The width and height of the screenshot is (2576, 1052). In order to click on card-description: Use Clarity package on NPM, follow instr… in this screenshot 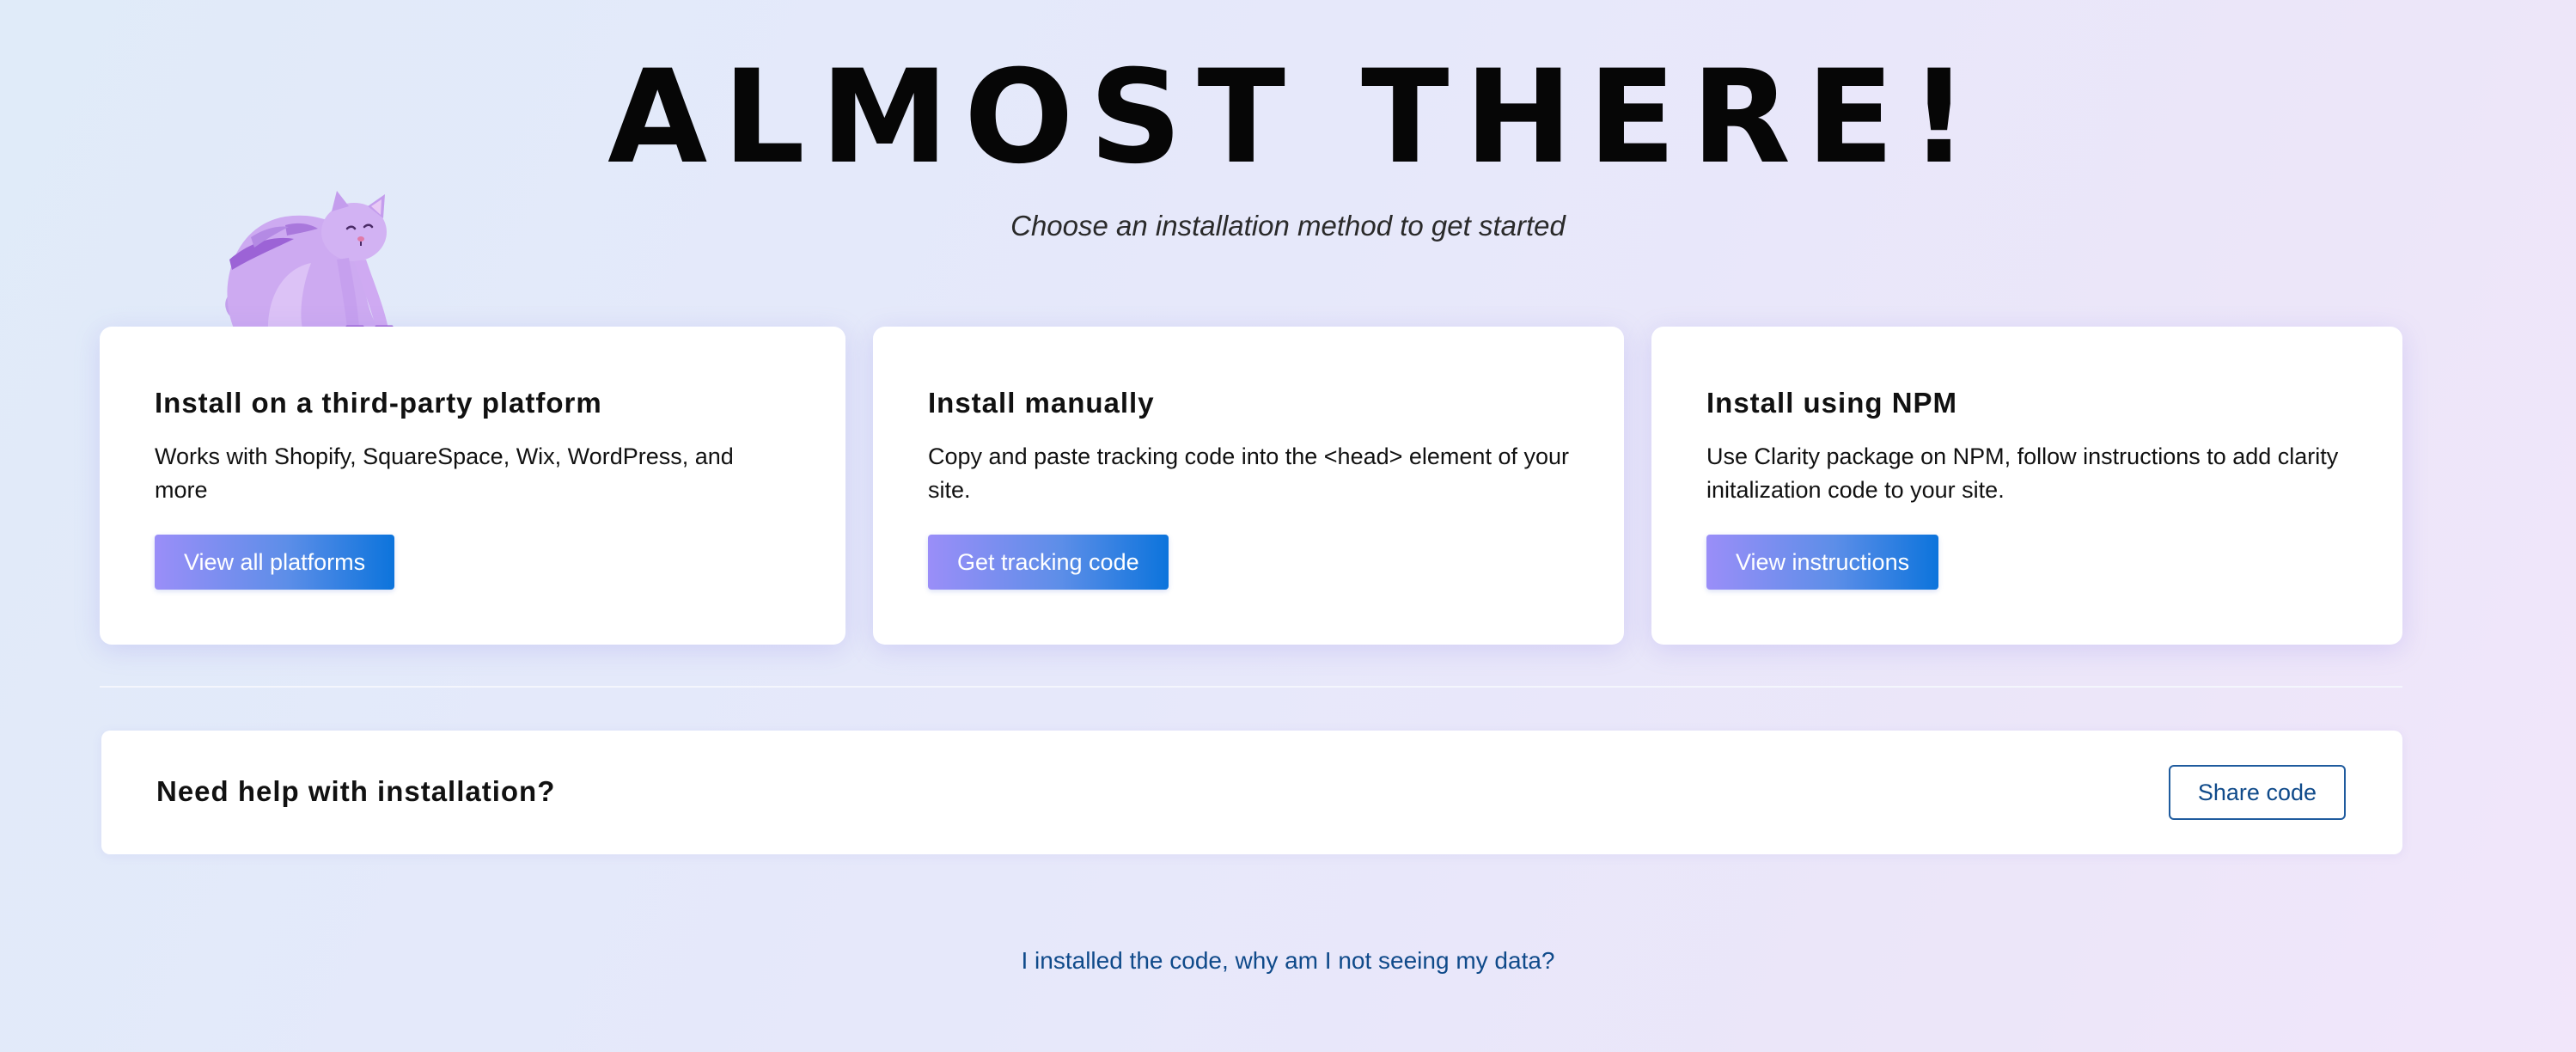, I will do `click(2023, 473)`.